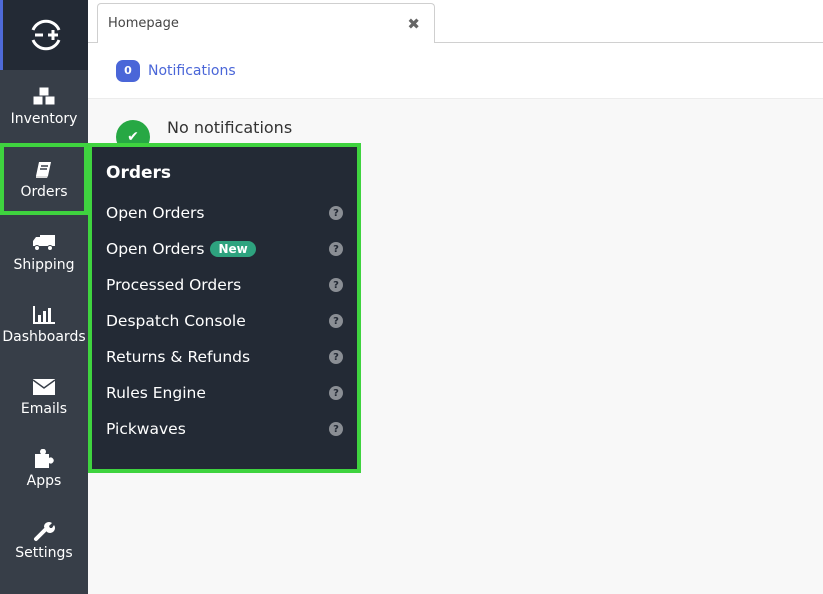  I want to click on menu-item-label: Processed Orders, so click(174, 285).